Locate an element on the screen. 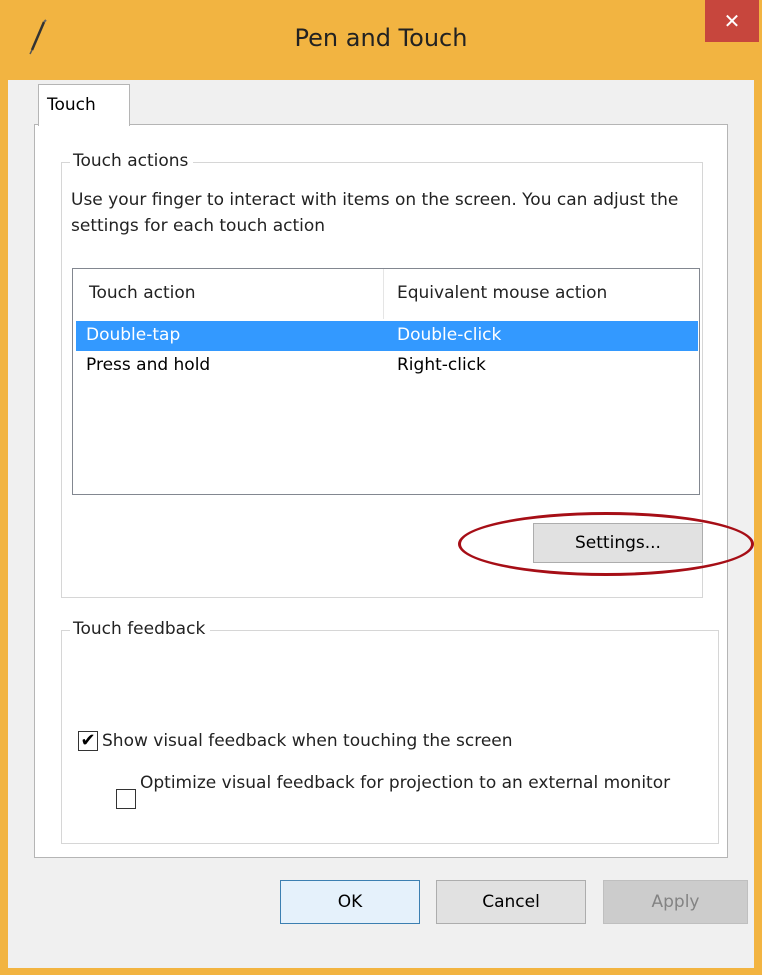 The height and width of the screenshot is (975, 762). tab-touch: Touch is located at coordinates (84, 105).